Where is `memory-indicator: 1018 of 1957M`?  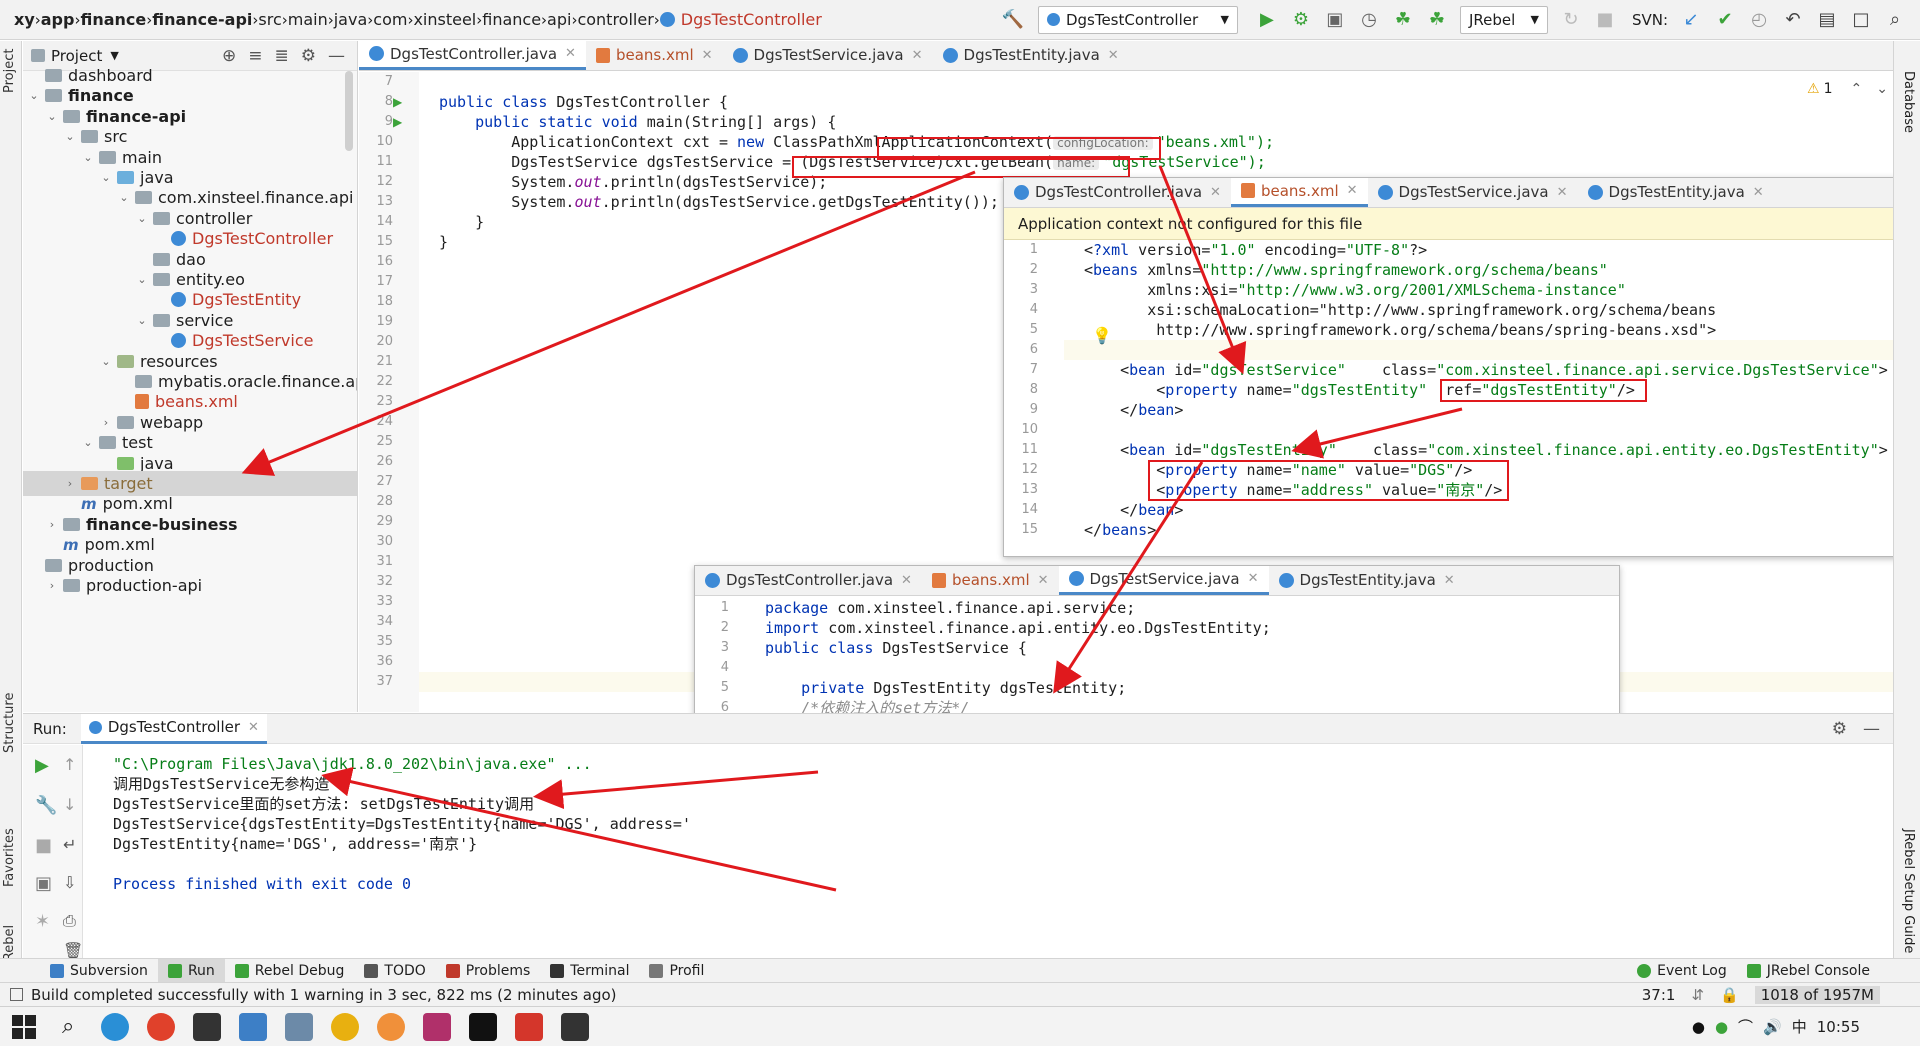
memory-indicator: 1018 of 1957M is located at coordinates (1817, 994).